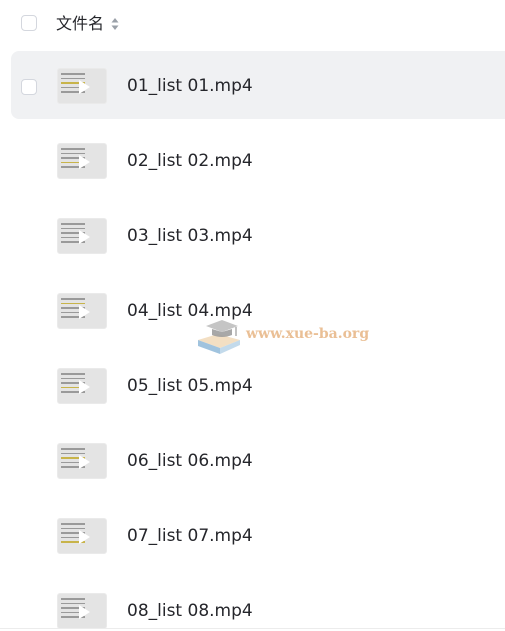  Describe the element at coordinates (115, 24) in the screenshot. I see `sort-icon` at that location.